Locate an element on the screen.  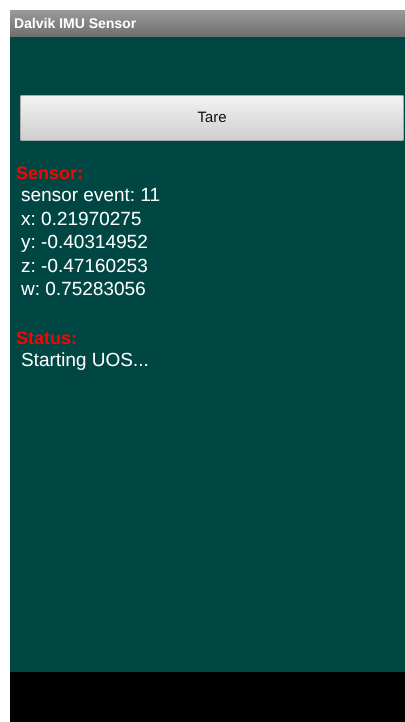
sensor-line: x: 0.21970275 is located at coordinates (81, 219).